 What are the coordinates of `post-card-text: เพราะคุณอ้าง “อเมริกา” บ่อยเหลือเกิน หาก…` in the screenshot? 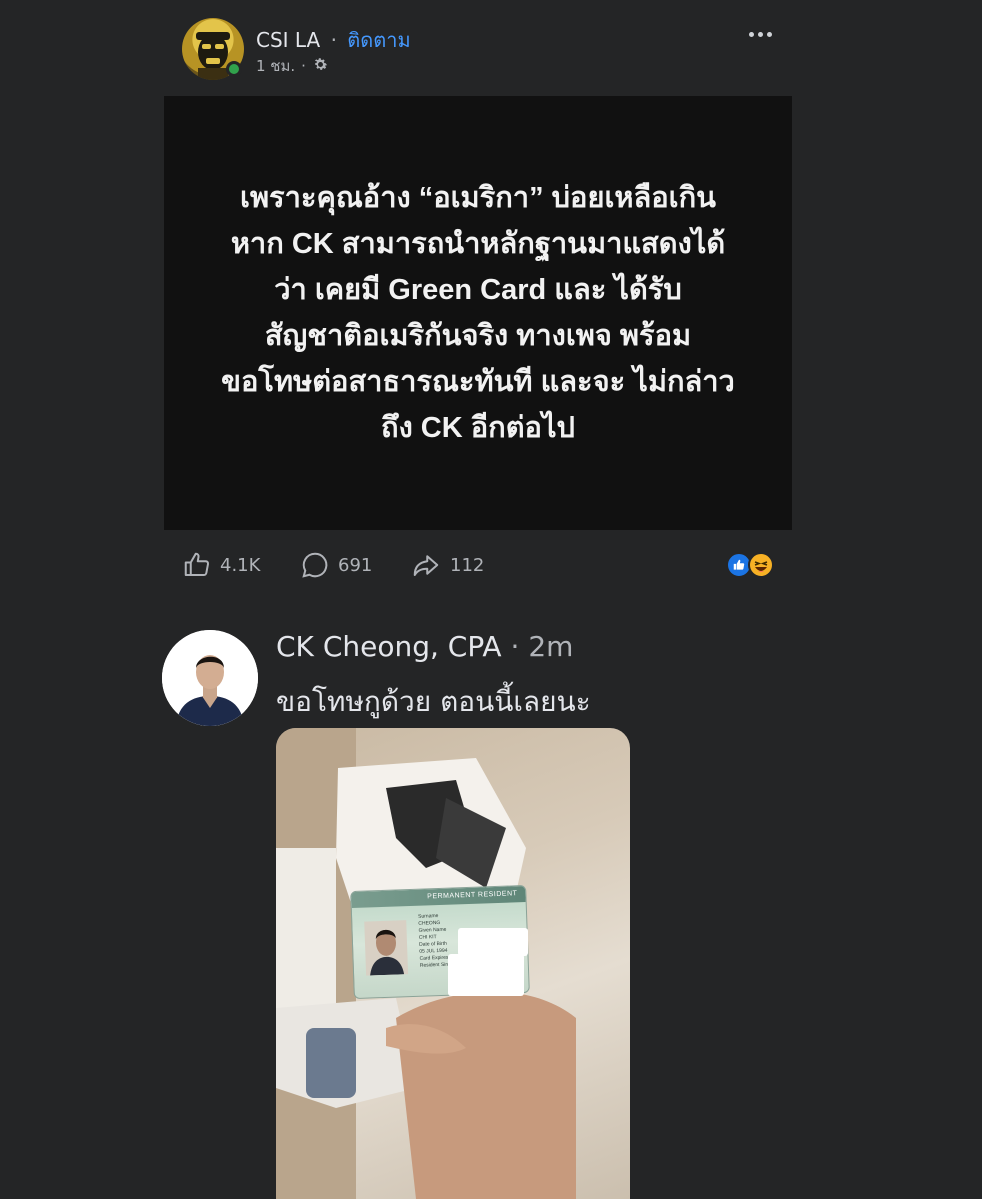 It's located at (478, 313).